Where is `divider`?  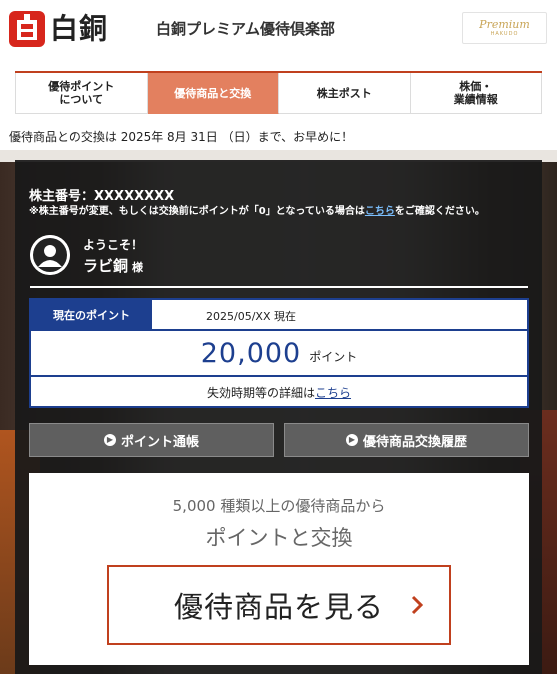
divider is located at coordinates (279, 287).